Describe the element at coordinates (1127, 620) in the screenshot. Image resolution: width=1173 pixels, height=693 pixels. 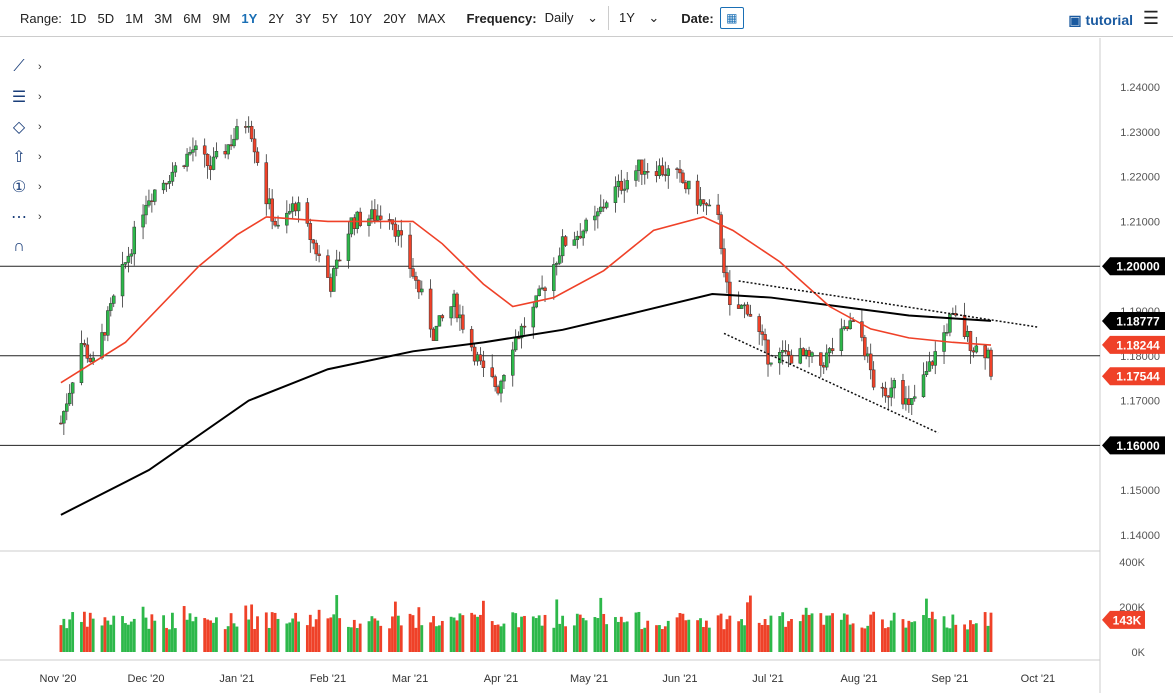
I see `volume-label: 143K` at that location.